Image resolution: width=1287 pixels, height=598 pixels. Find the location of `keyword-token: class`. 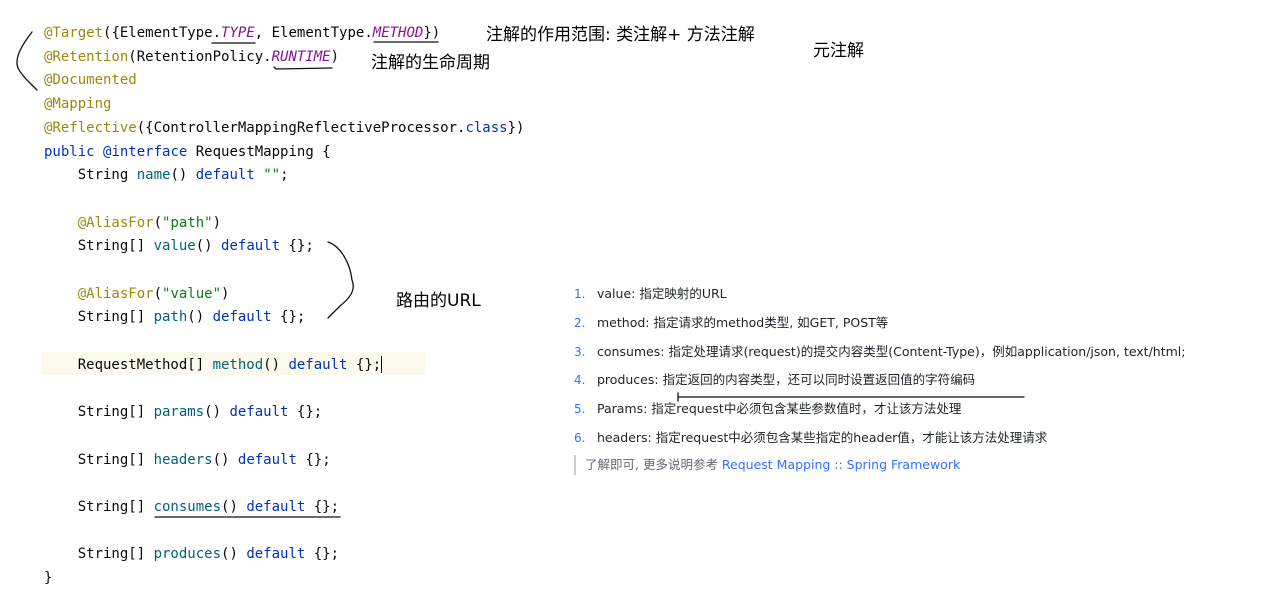

keyword-token: class is located at coordinates (486, 127).